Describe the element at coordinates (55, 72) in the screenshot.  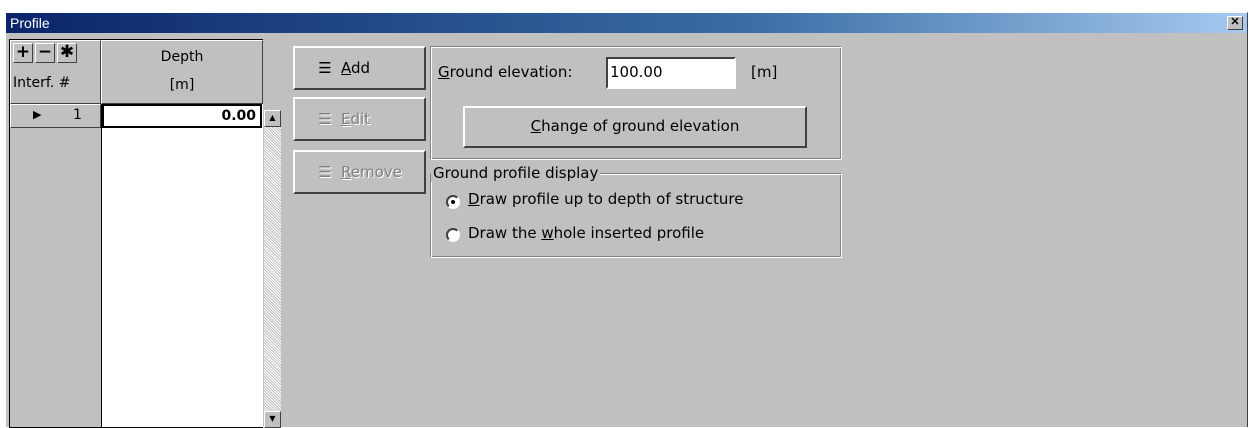
I see `corner-header: + − ✱ Interf. #` at that location.